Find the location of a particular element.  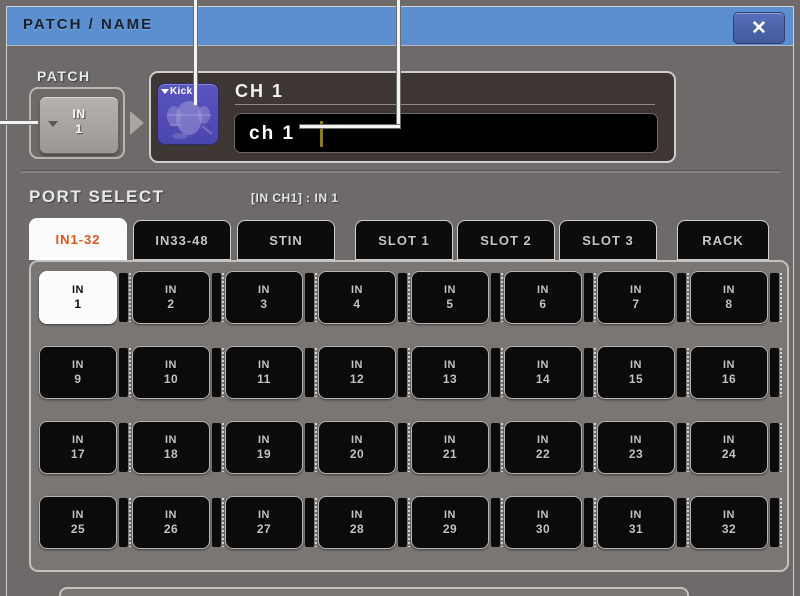

port-button-in3: IN 3 is located at coordinates (264, 297).